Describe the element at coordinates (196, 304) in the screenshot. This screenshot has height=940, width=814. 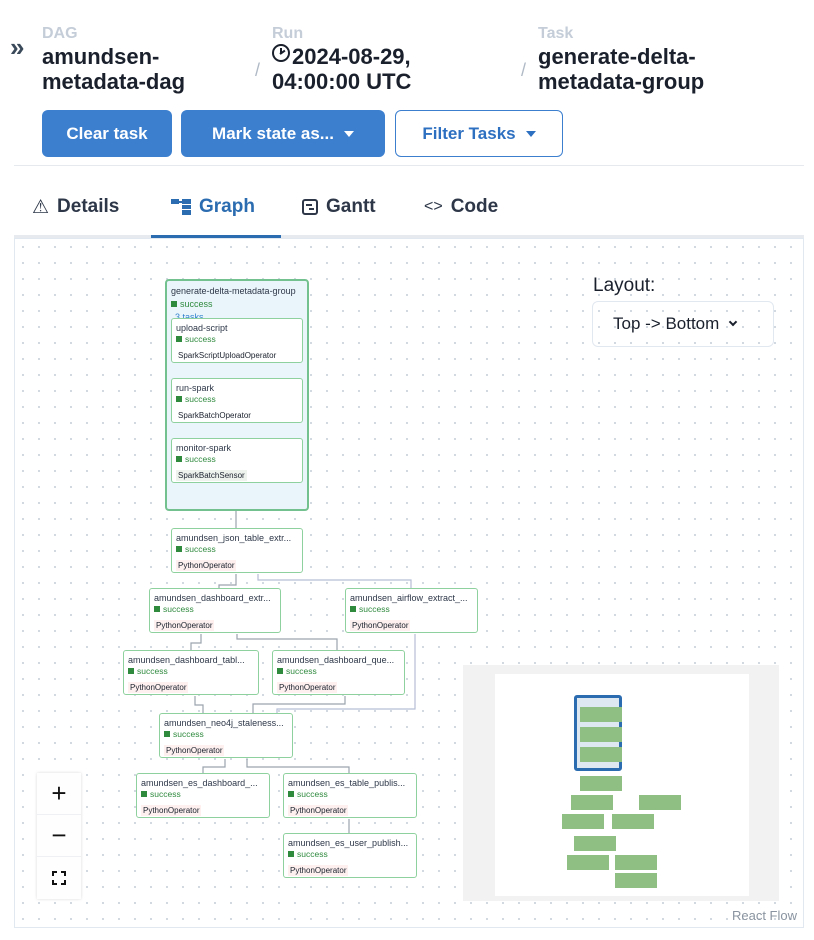
I see `group-state-label: success` at that location.